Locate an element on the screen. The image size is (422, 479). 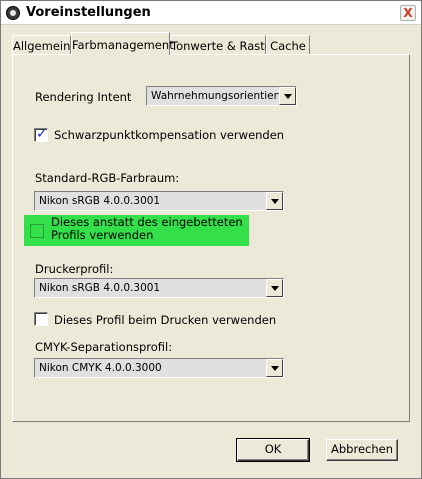
tab-tonwerte-raster: Tonwerte & Raster is located at coordinates (223, 44).